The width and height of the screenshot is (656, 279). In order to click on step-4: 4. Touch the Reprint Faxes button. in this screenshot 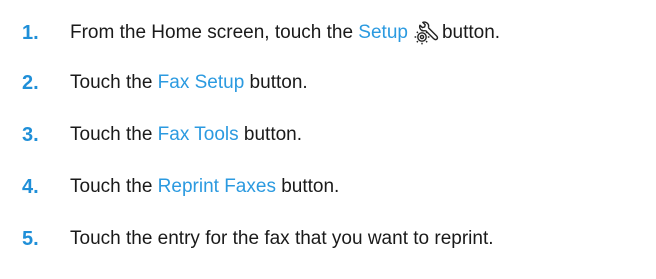, I will do `click(180, 187)`.